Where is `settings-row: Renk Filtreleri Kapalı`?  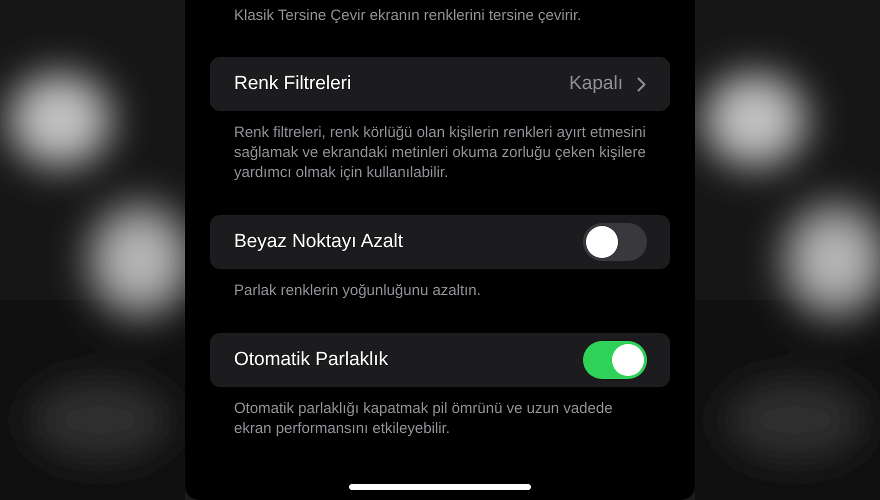
settings-row: Renk Filtreleri Kapalı is located at coordinates (440, 84).